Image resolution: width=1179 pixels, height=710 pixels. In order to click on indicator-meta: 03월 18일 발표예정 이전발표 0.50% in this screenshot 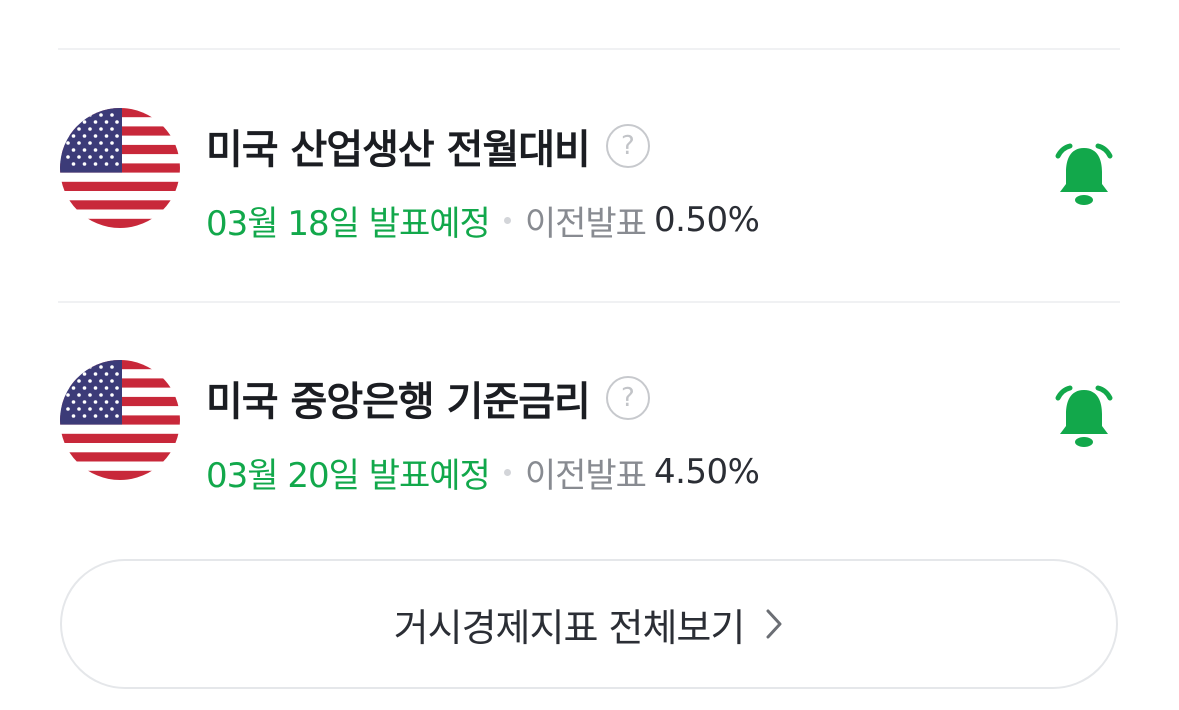, I will do `click(483, 220)`.